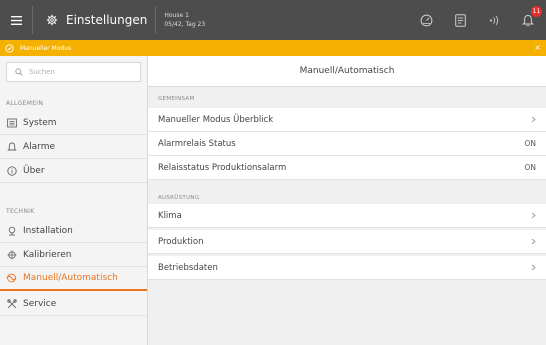 Image resolution: width=546 pixels, height=345 pixels. What do you see at coordinates (47, 254) in the screenshot?
I see `sidebar-item-label: Kalibrieren` at bounding box center [47, 254].